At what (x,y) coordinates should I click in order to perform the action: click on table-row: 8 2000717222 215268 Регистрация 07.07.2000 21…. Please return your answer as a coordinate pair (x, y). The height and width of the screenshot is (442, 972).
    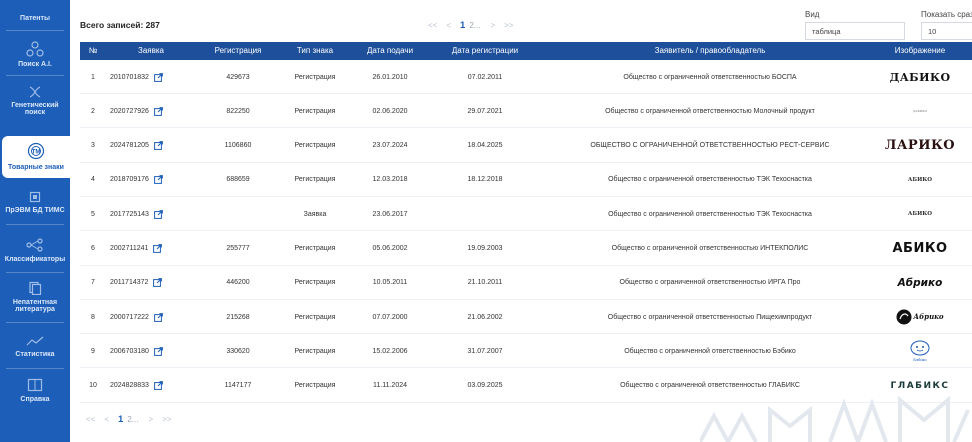
    Looking at the image, I should click on (526, 317).